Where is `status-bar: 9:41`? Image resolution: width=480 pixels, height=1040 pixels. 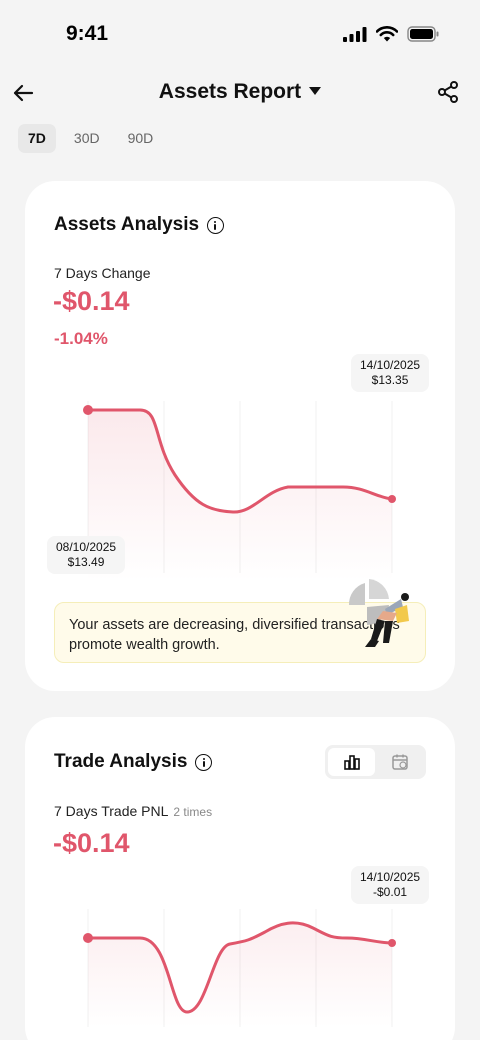 status-bar: 9:41 is located at coordinates (240, 36).